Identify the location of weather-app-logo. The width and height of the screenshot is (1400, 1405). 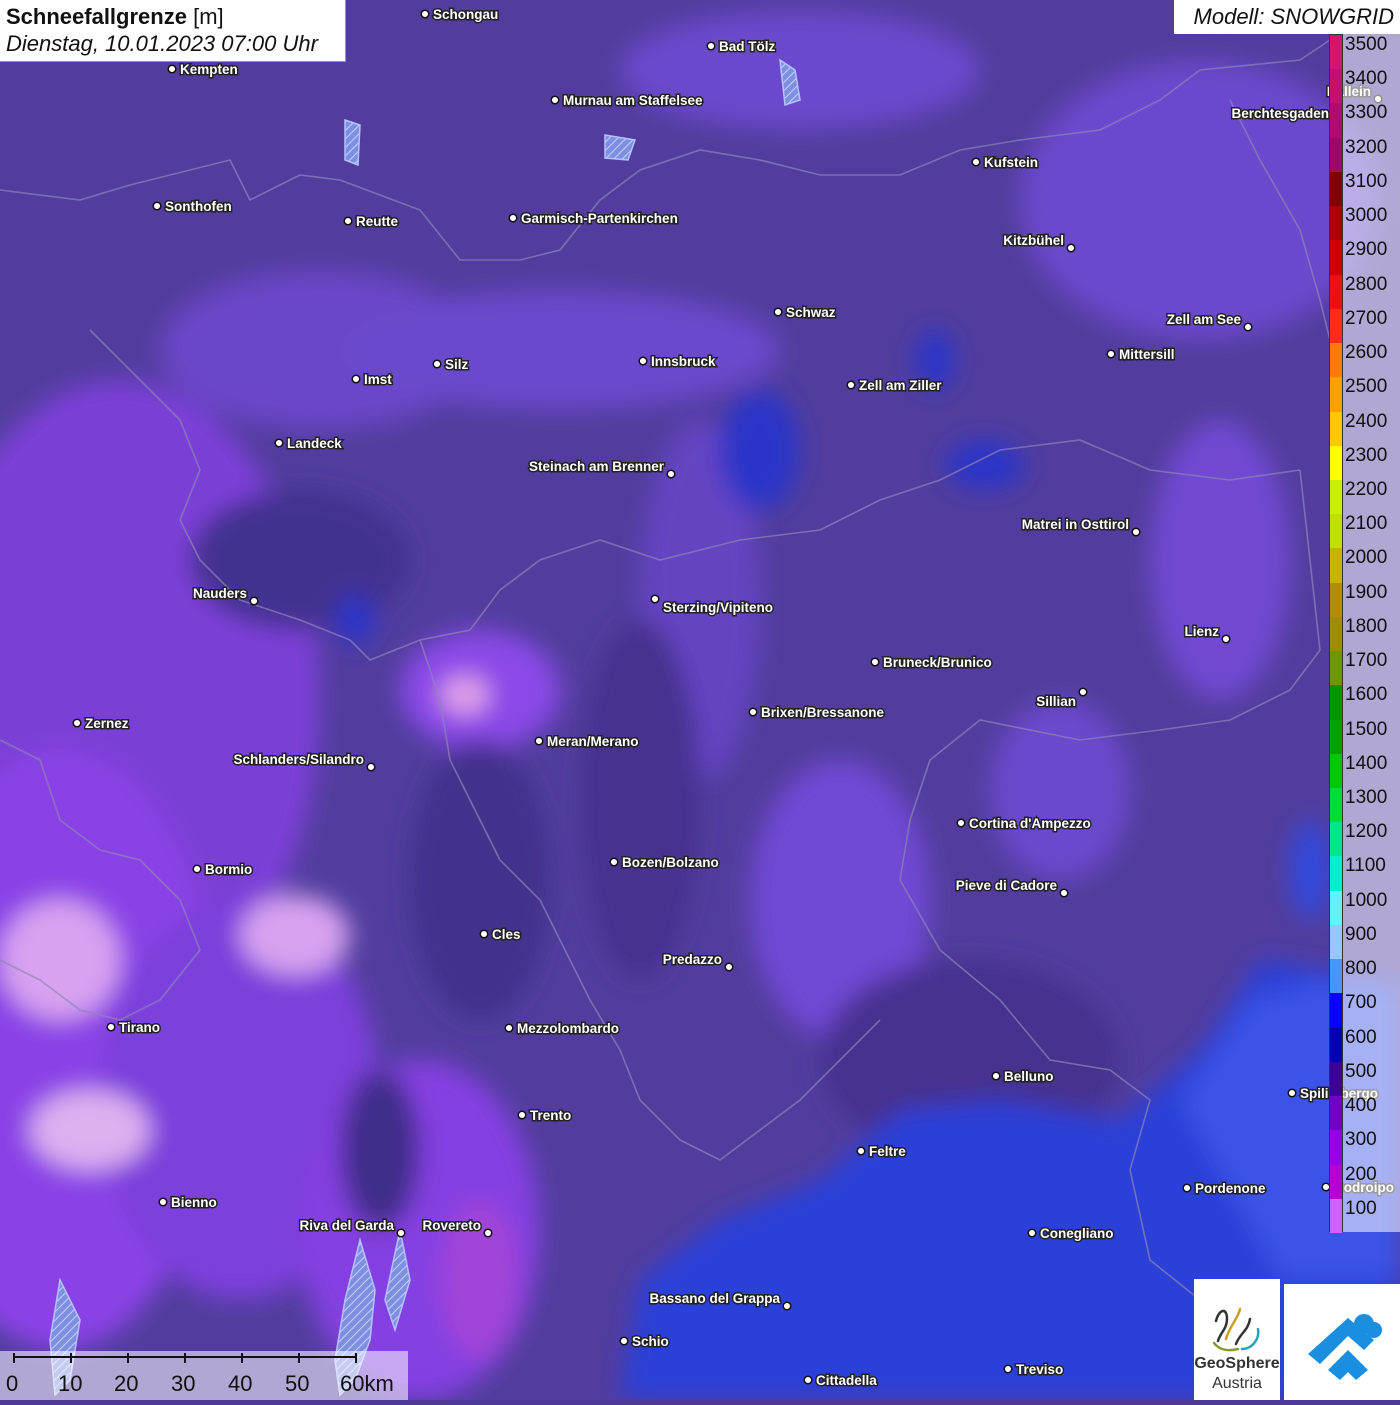
(1342, 1342).